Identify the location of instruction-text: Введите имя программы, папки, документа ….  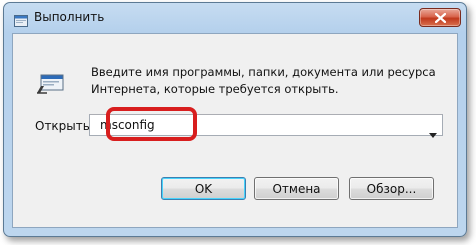
(263, 81).